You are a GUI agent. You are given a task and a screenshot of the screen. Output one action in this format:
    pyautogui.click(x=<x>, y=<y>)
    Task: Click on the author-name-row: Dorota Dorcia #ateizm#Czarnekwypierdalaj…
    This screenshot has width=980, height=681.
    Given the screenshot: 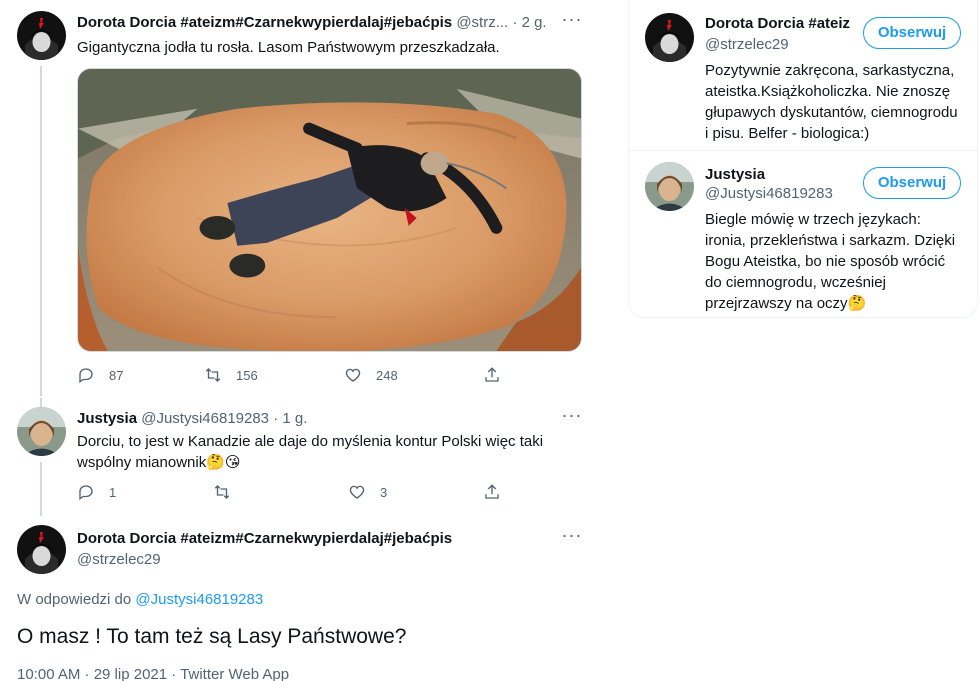 What is the action you would take?
    pyautogui.click(x=329, y=539)
    